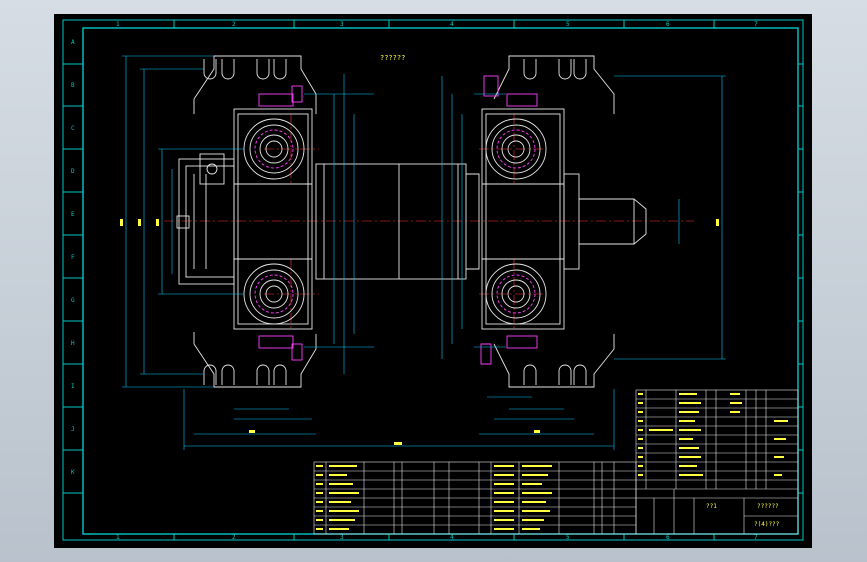 The width and height of the screenshot is (867, 562). Describe the element at coordinates (668, 537) in the screenshot. I see `zone-col-6-bottom: 6` at that location.